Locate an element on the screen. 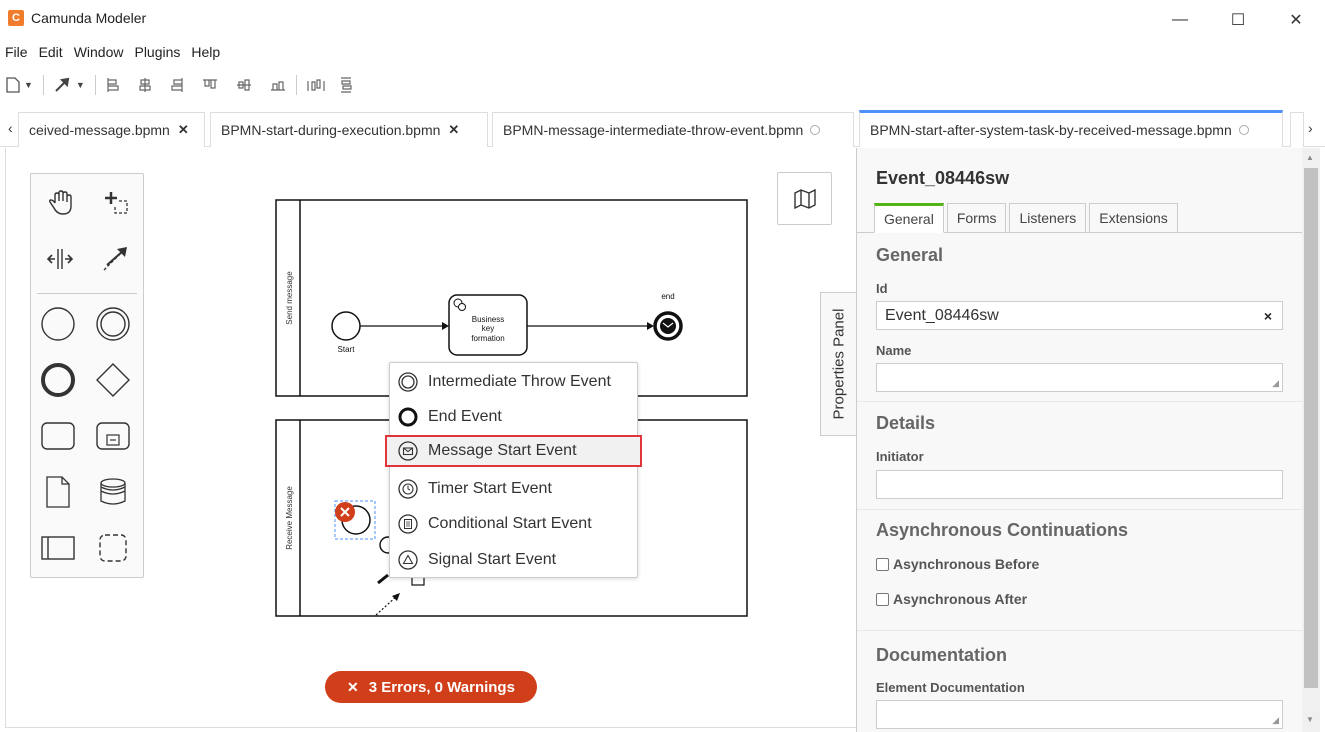 This screenshot has width=1325, height=732. tab-file-5-partial is located at coordinates (1297, 129).